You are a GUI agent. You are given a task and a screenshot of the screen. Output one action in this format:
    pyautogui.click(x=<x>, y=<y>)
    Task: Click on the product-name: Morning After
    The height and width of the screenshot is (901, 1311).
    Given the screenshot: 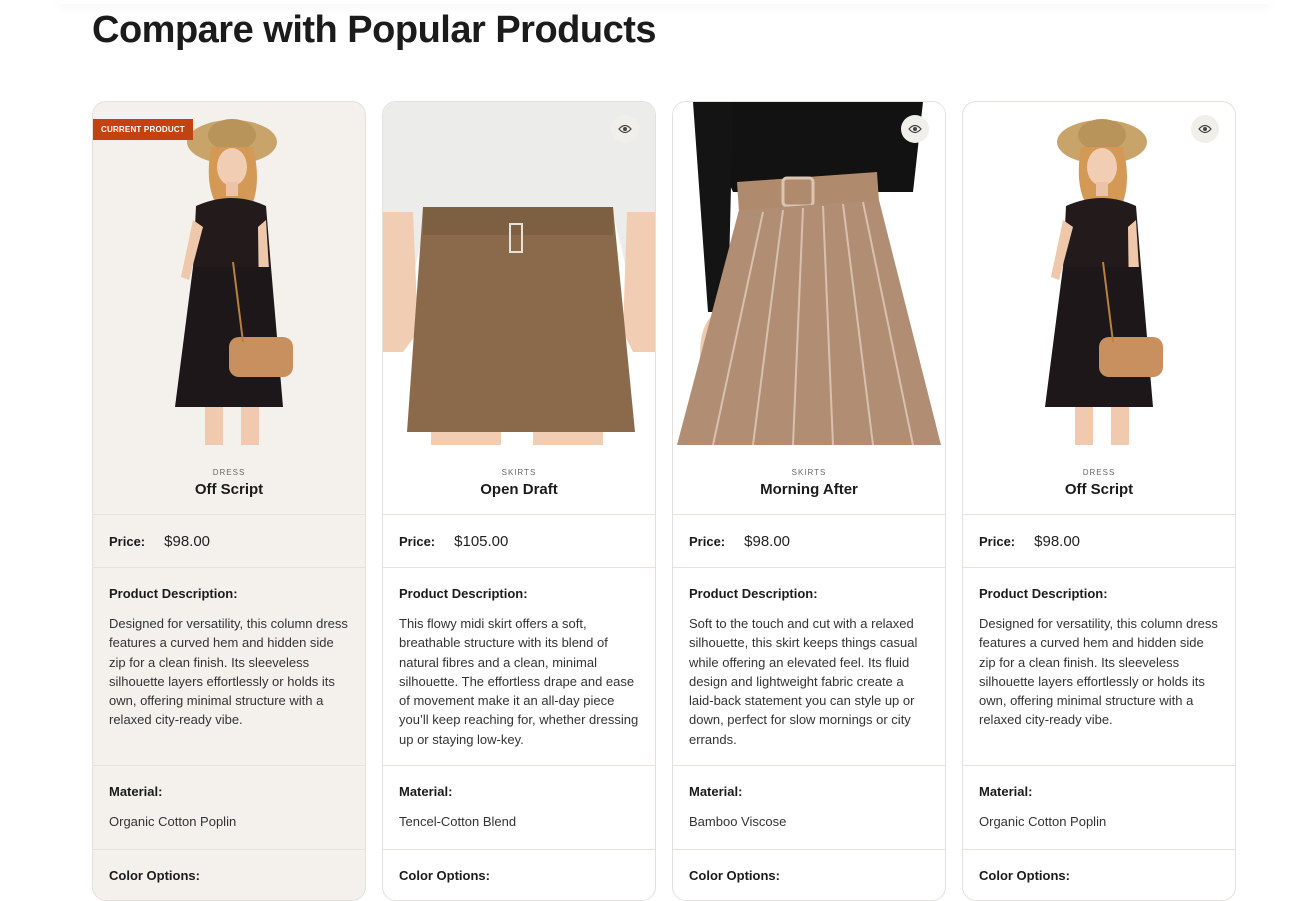 What is the action you would take?
    pyautogui.click(x=809, y=489)
    